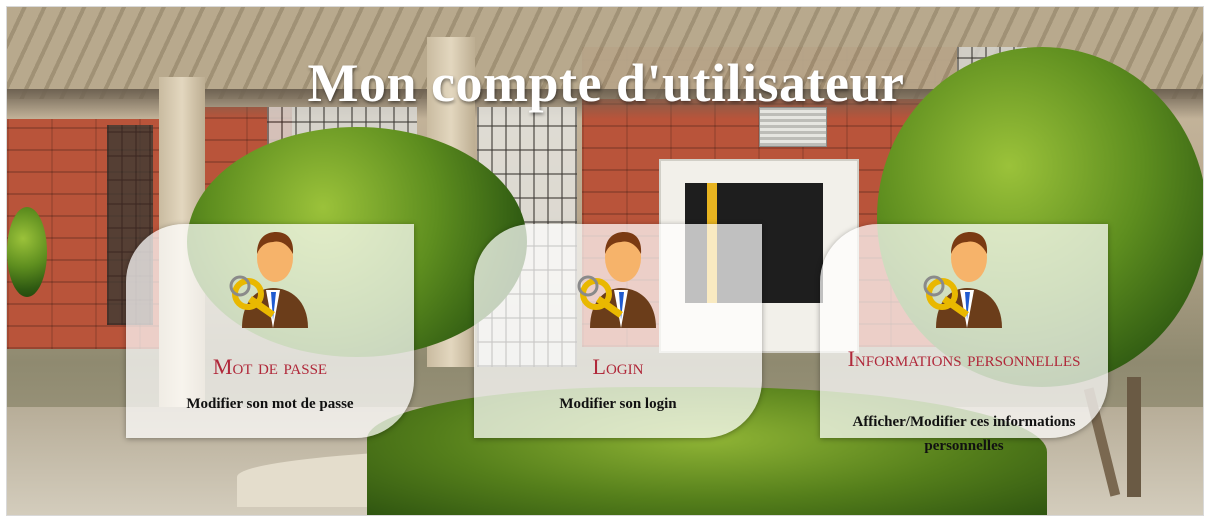 Image resolution: width=1206 pixels, height=518 pixels. I want to click on tree-trunk, so click(1134, 437).